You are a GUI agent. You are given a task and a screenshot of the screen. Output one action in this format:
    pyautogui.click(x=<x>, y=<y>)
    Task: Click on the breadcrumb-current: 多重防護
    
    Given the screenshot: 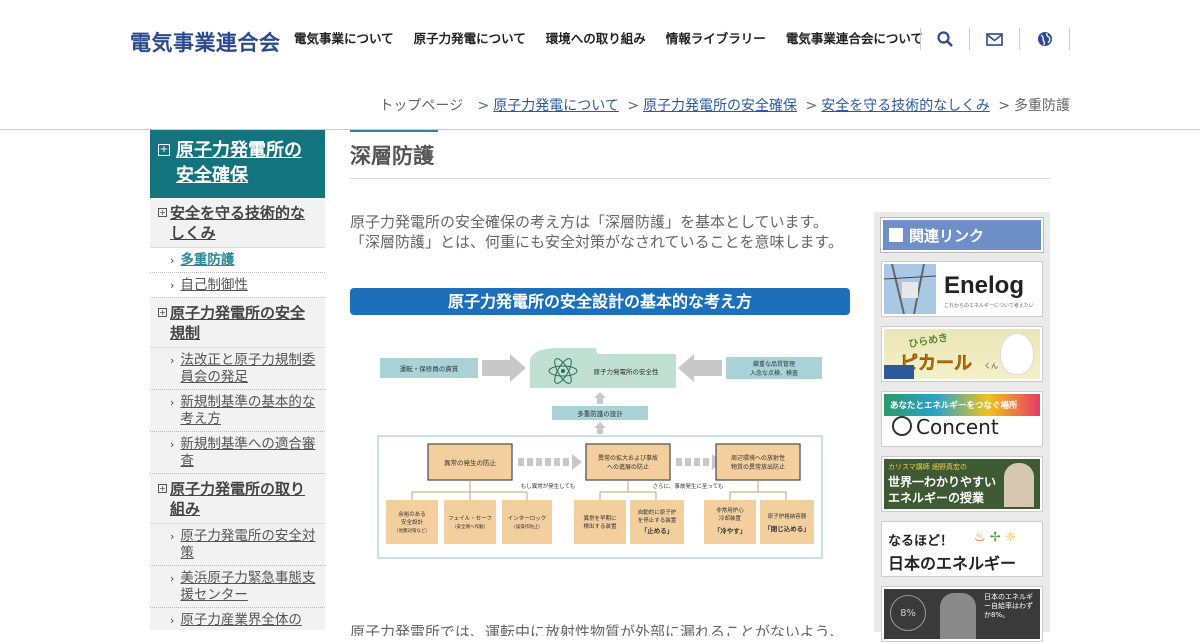 What is the action you would take?
    pyautogui.click(x=1042, y=106)
    